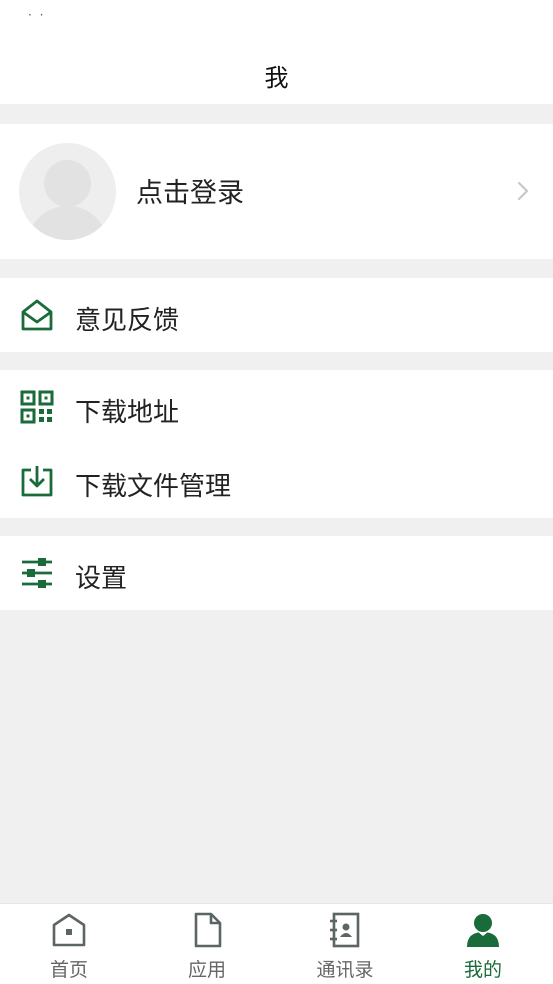 Image resolution: width=553 pixels, height=984 pixels. Describe the element at coordinates (37, 315) in the screenshot. I see `mail-icon` at that location.